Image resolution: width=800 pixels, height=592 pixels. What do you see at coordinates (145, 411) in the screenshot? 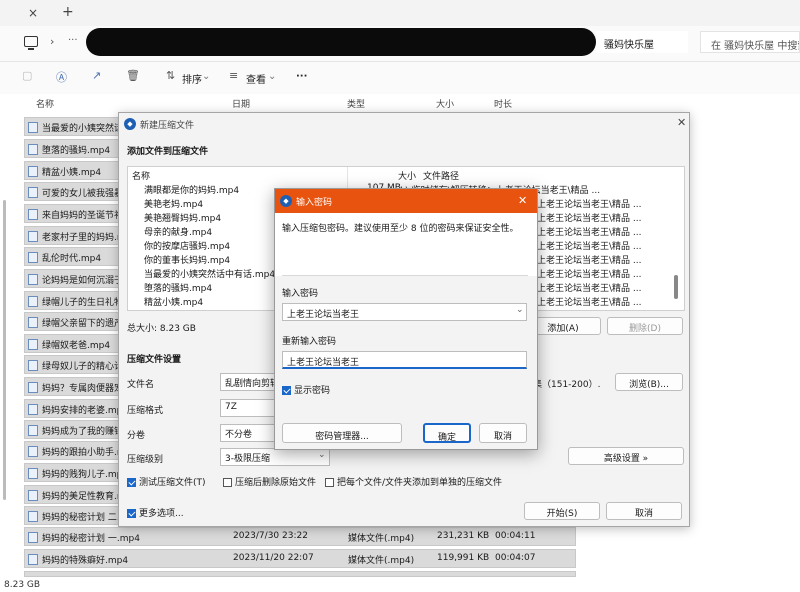
I see `format-label: 压缩格式` at bounding box center [145, 411].